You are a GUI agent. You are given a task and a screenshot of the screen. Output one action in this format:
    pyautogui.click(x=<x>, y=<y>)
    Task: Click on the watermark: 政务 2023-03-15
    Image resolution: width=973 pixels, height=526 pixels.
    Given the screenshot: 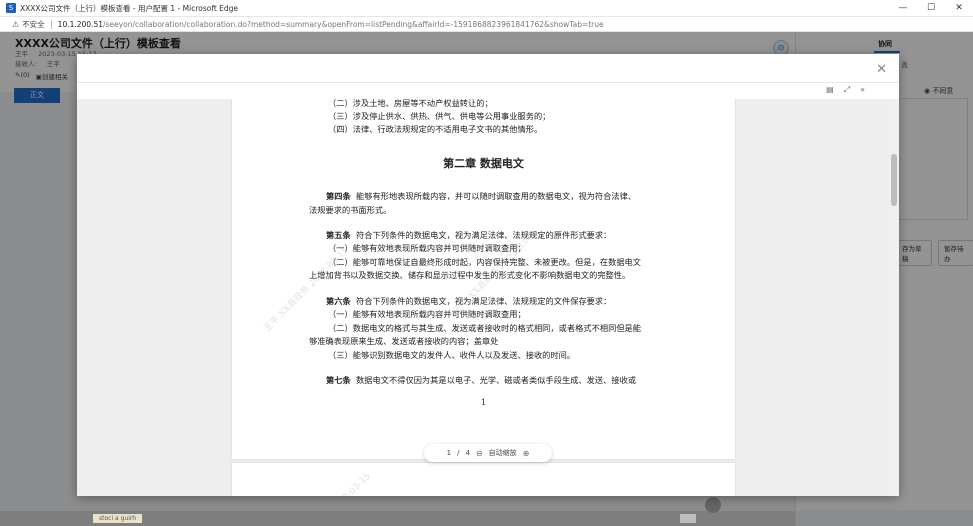 What is the action you would take?
    pyautogui.click(x=342, y=482)
    